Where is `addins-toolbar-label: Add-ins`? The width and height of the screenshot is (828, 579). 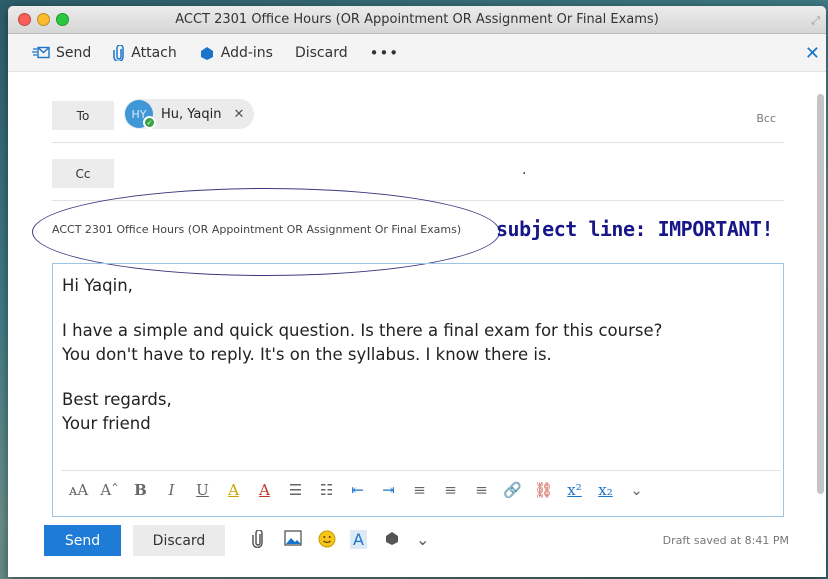 addins-toolbar-label: Add-ins is located at coordinates (246, 52).